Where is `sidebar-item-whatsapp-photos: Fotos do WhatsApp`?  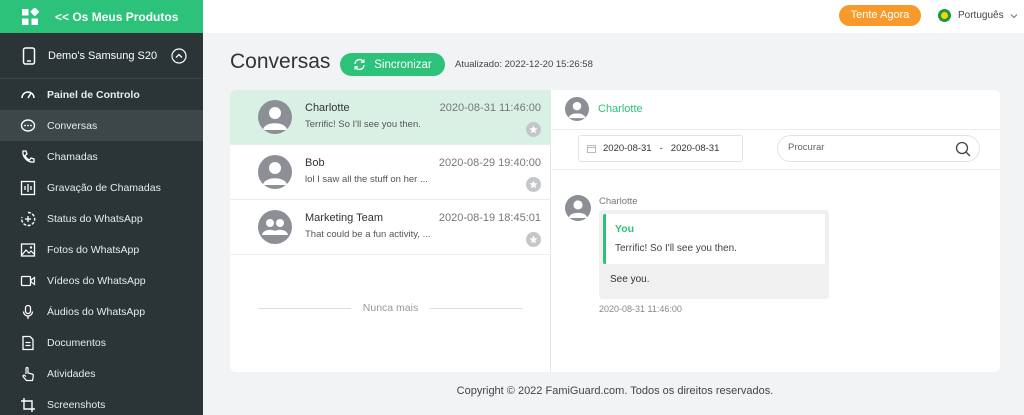
sidebar-item-whatsapp-photos: Fotos do WhatsApp is located at coordinates (101, 249).